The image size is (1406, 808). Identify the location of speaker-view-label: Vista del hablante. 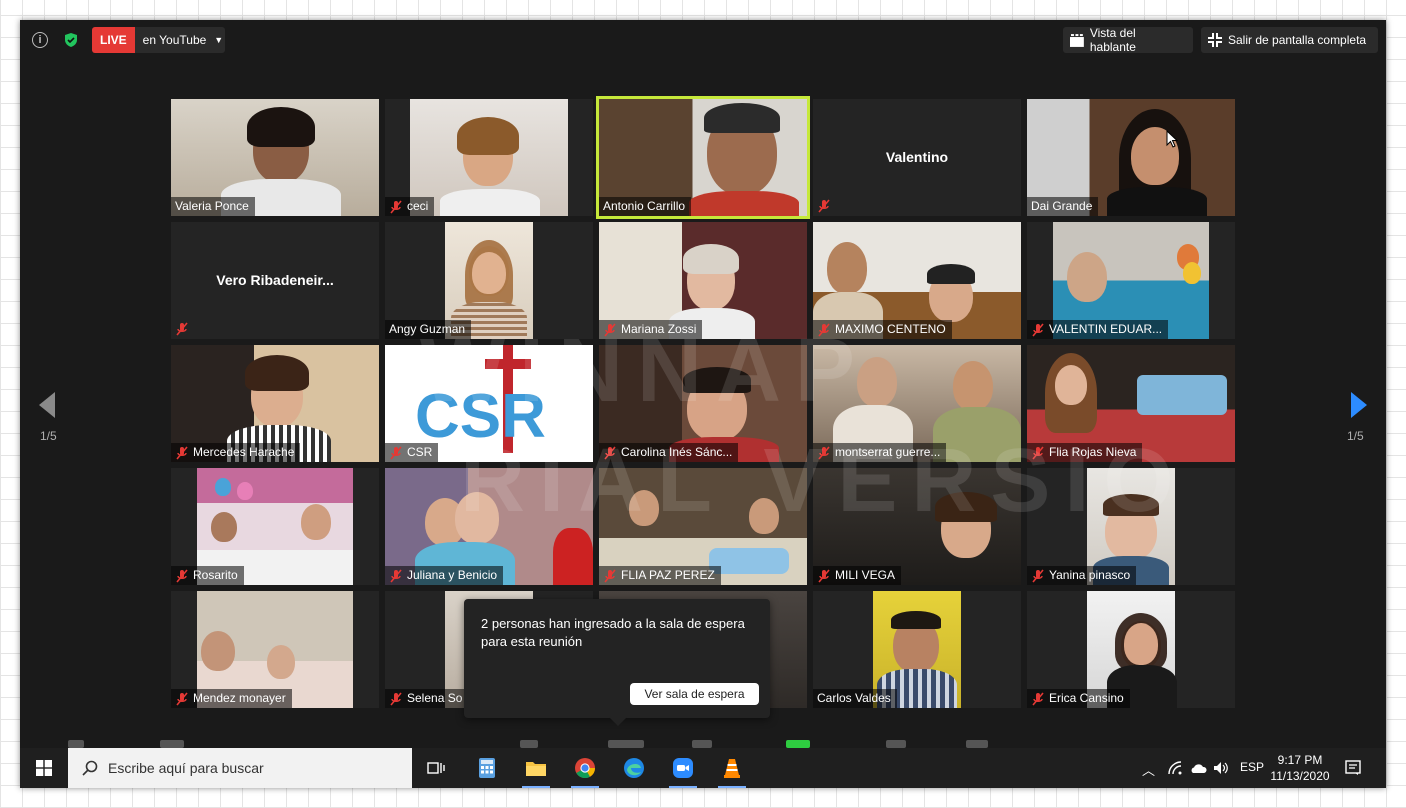
(1112, 40).